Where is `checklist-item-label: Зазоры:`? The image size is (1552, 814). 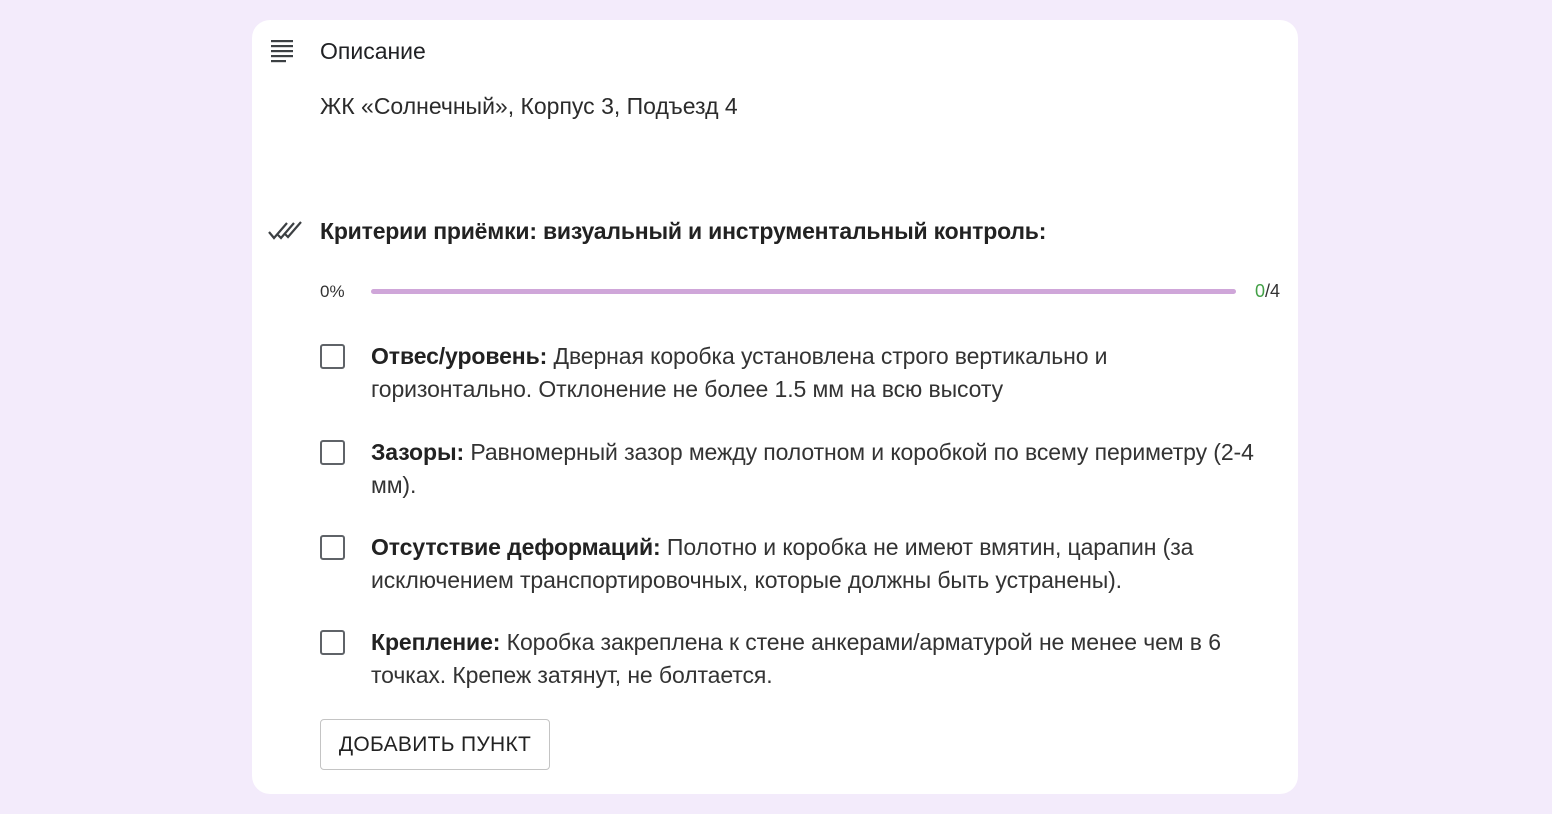 checklist-item-label: Зазоры: is located at coordinates (418, 452).